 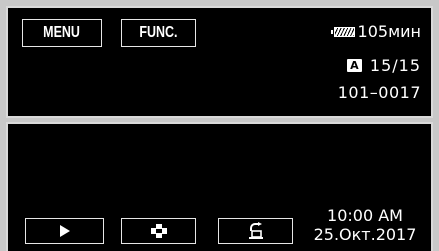 I want to click on index-button, so click(x=158, y=231).